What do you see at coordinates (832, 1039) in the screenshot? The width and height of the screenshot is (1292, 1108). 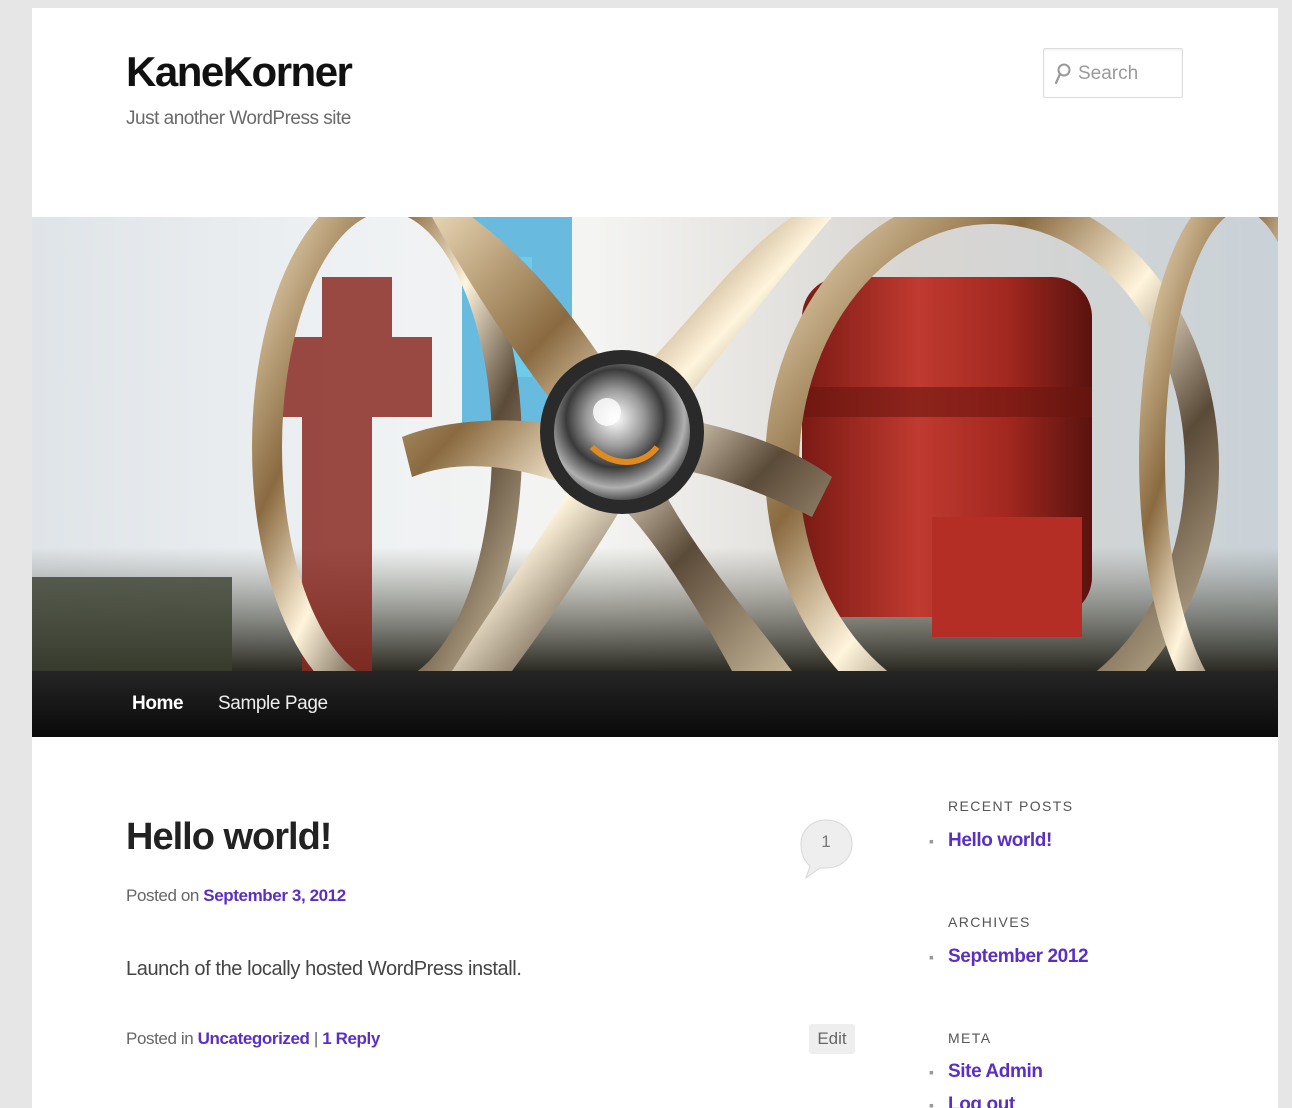 I see `edit-button: Edit` at bounding box center [832, 1039].